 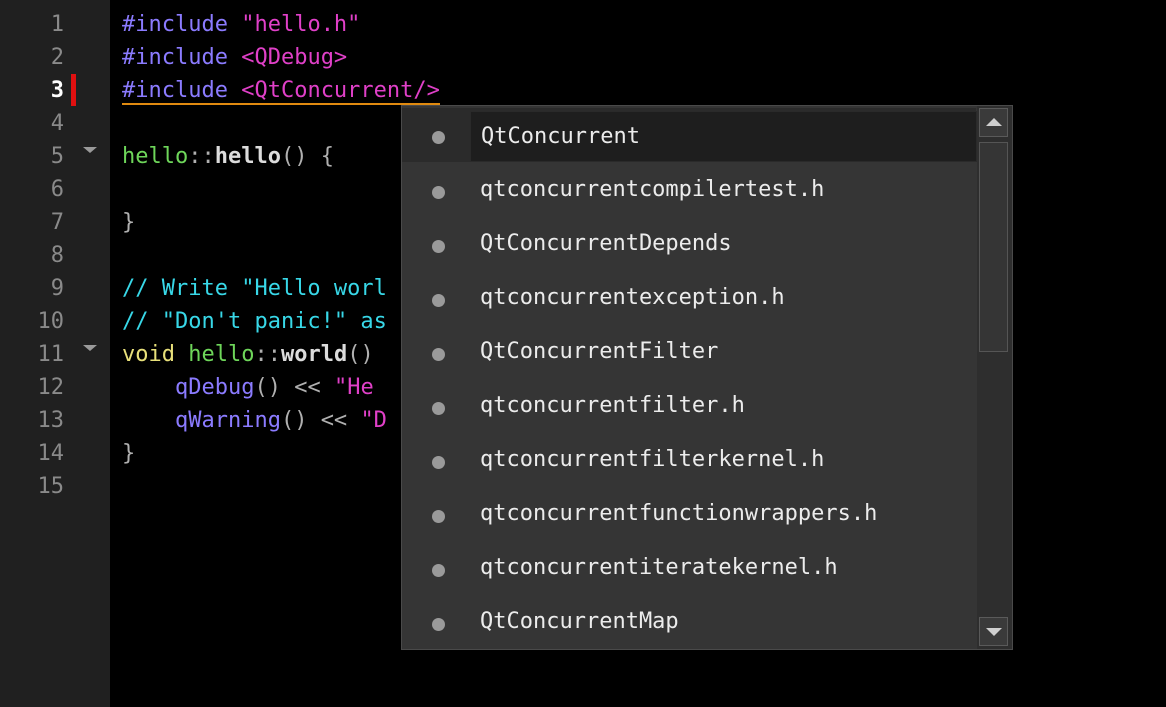 What do you see at coordinates (599, 351) in the screenshot?
I see `completion-item-label: QtConcurrentFilter` at bounding box center [599, 351].